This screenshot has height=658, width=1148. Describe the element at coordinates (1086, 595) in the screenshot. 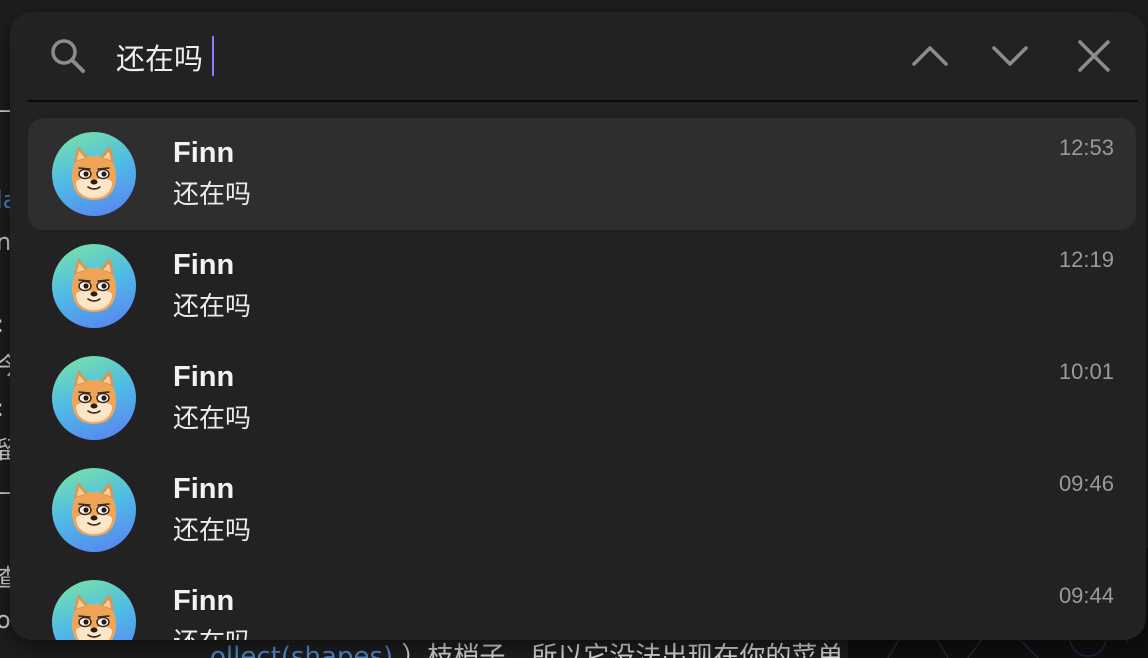

I see `result-timestamp: 09:44` at that location.